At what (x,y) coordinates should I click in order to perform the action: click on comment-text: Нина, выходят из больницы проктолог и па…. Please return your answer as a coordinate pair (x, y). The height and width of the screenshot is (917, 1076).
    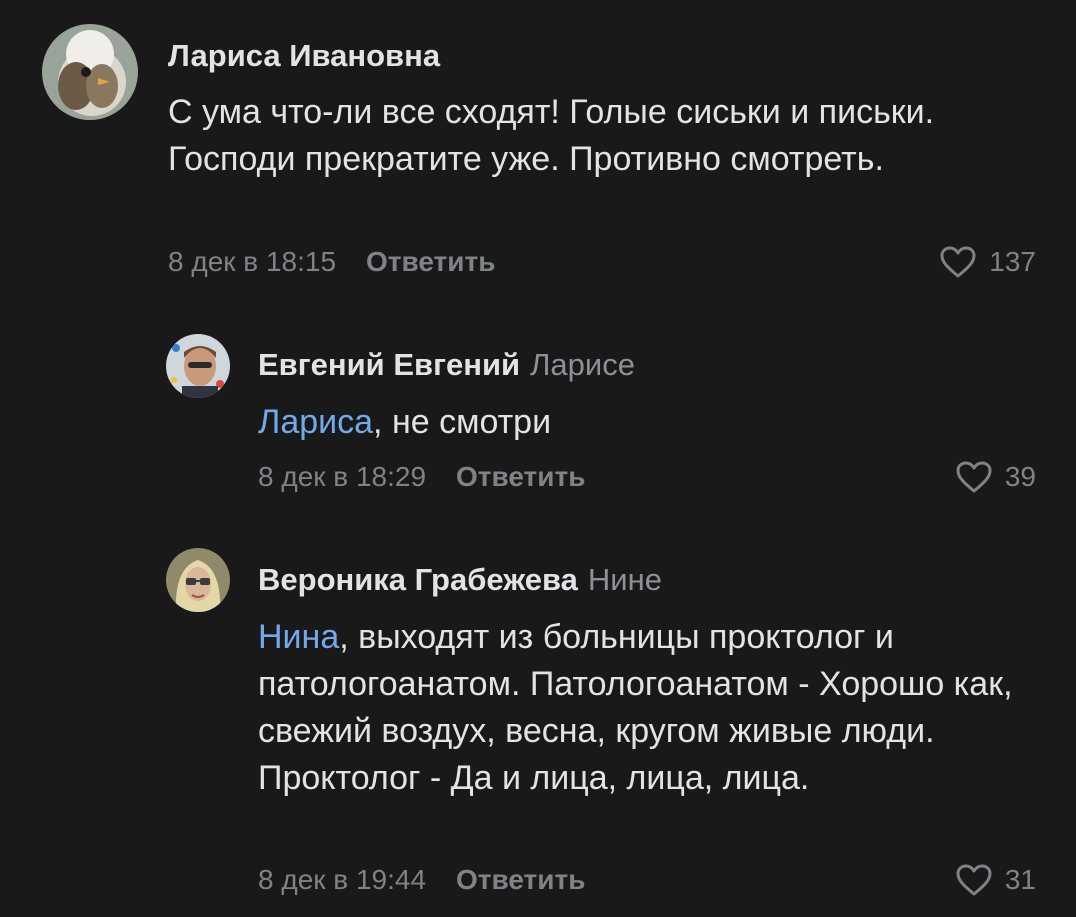
    Looking at the image, I should click on (650, 708).